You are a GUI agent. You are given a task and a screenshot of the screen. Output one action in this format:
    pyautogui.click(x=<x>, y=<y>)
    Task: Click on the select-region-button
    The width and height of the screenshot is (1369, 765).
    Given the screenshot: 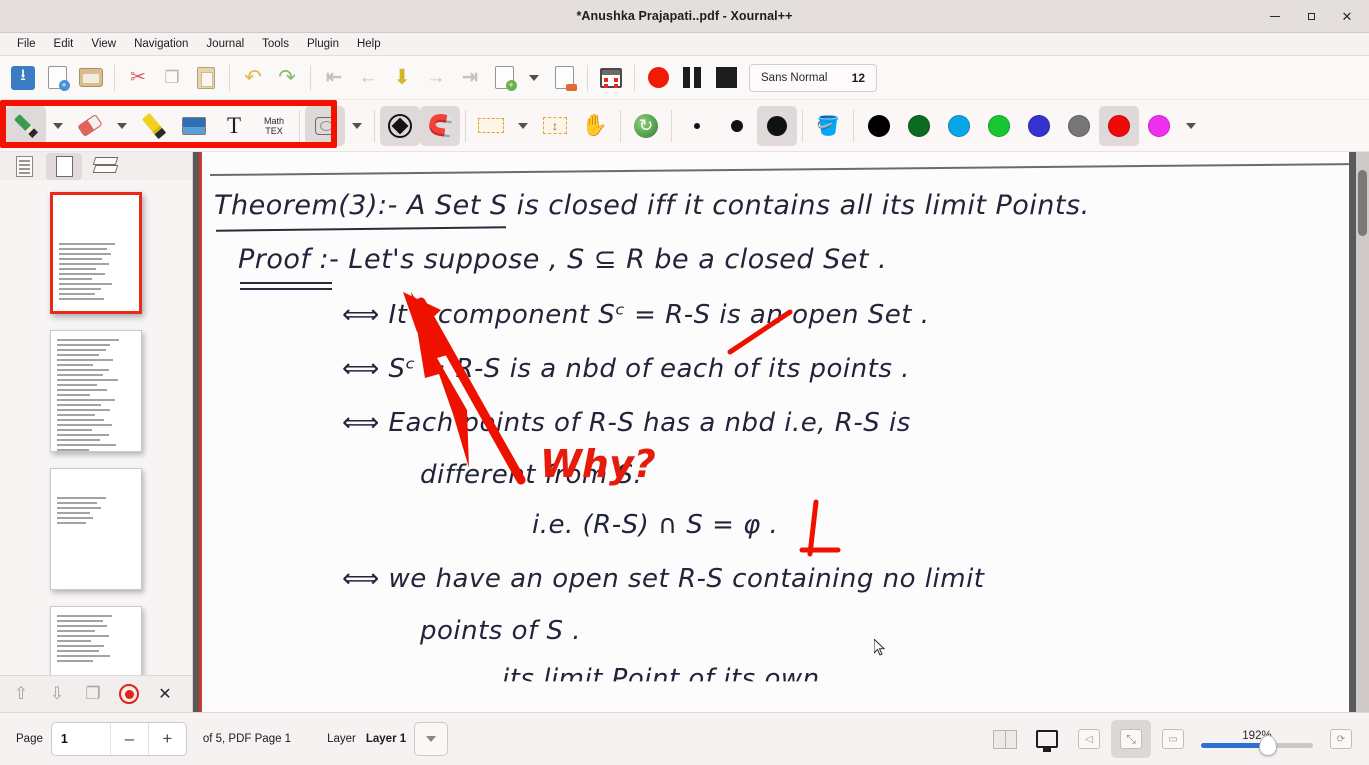 What is the action you would take?
    pyautogui.click(x=325, y=125)
    